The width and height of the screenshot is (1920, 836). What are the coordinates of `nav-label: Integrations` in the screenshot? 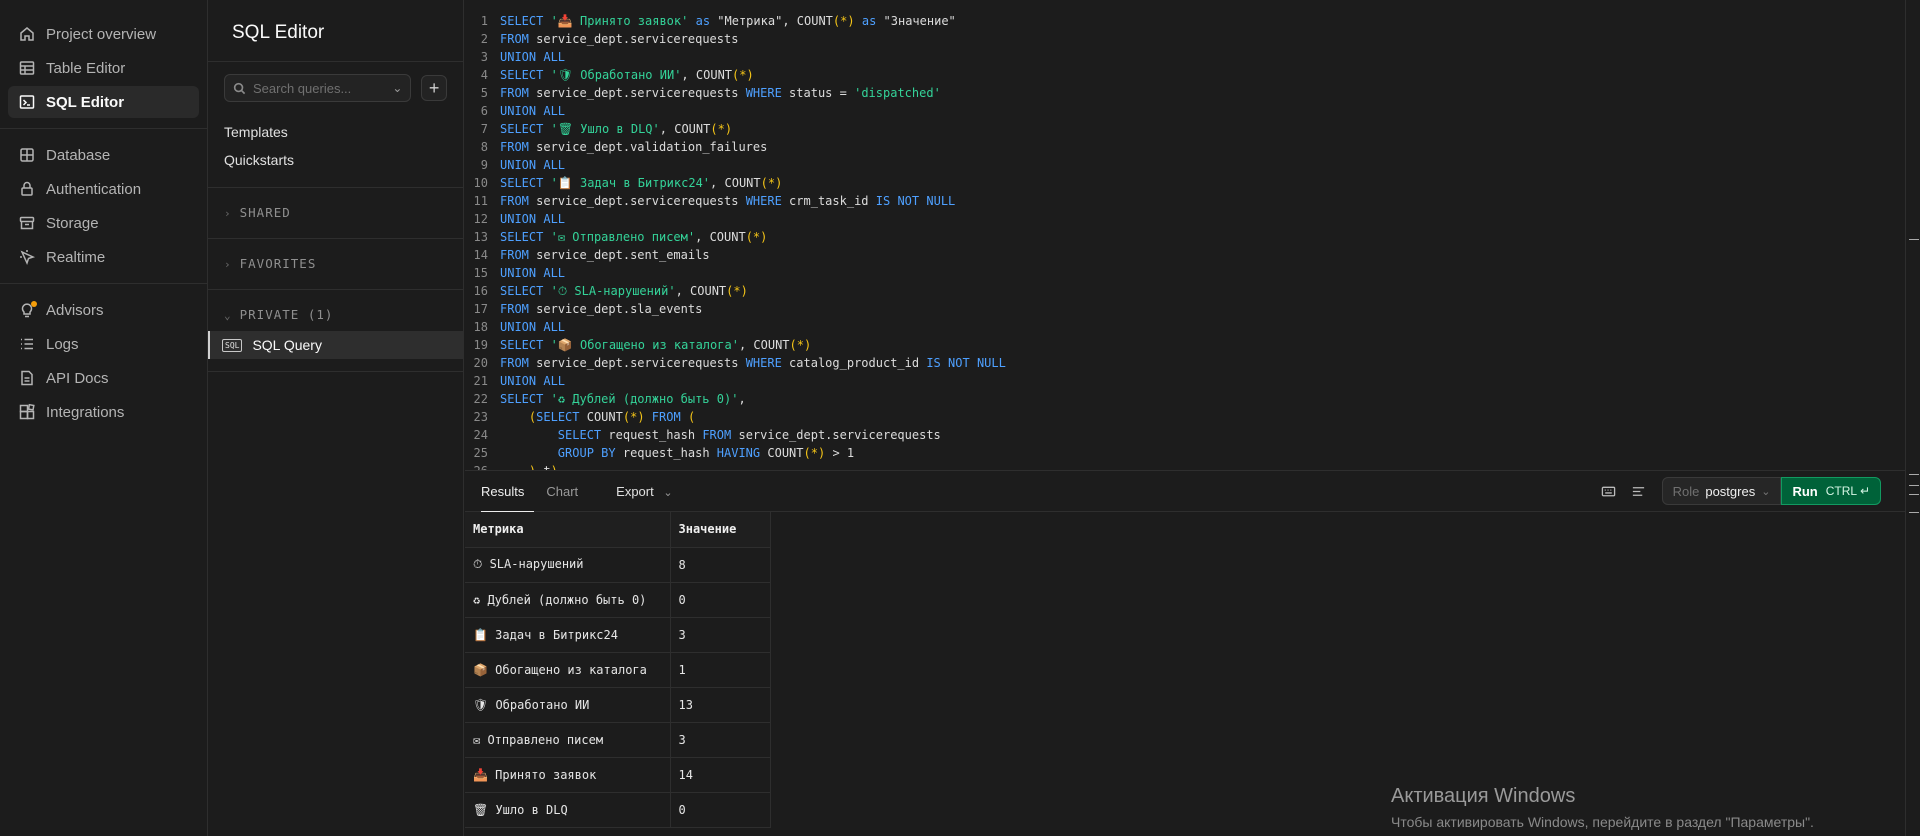 It's located at (85, 412).